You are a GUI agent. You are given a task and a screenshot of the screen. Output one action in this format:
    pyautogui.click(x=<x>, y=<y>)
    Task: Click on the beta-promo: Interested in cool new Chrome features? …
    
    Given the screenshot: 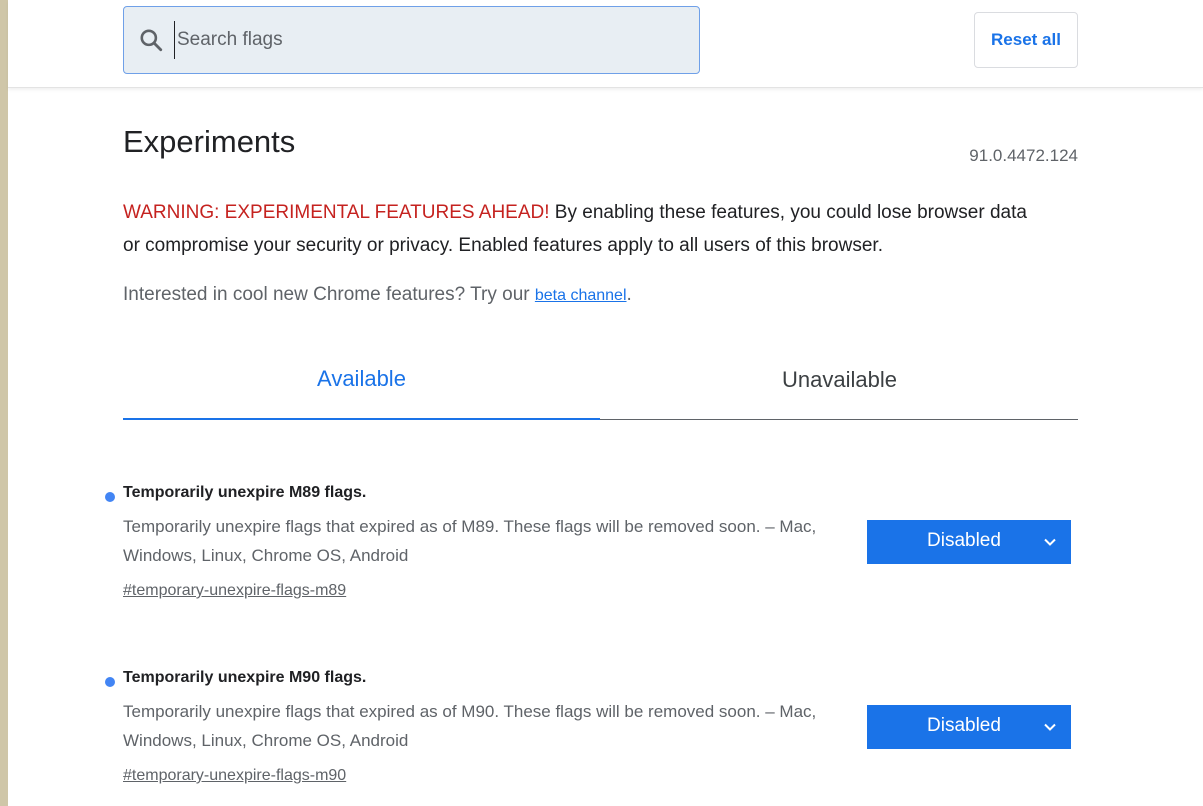 What is the action you would take?
    pyautogui.click(x=377, y=295)
    